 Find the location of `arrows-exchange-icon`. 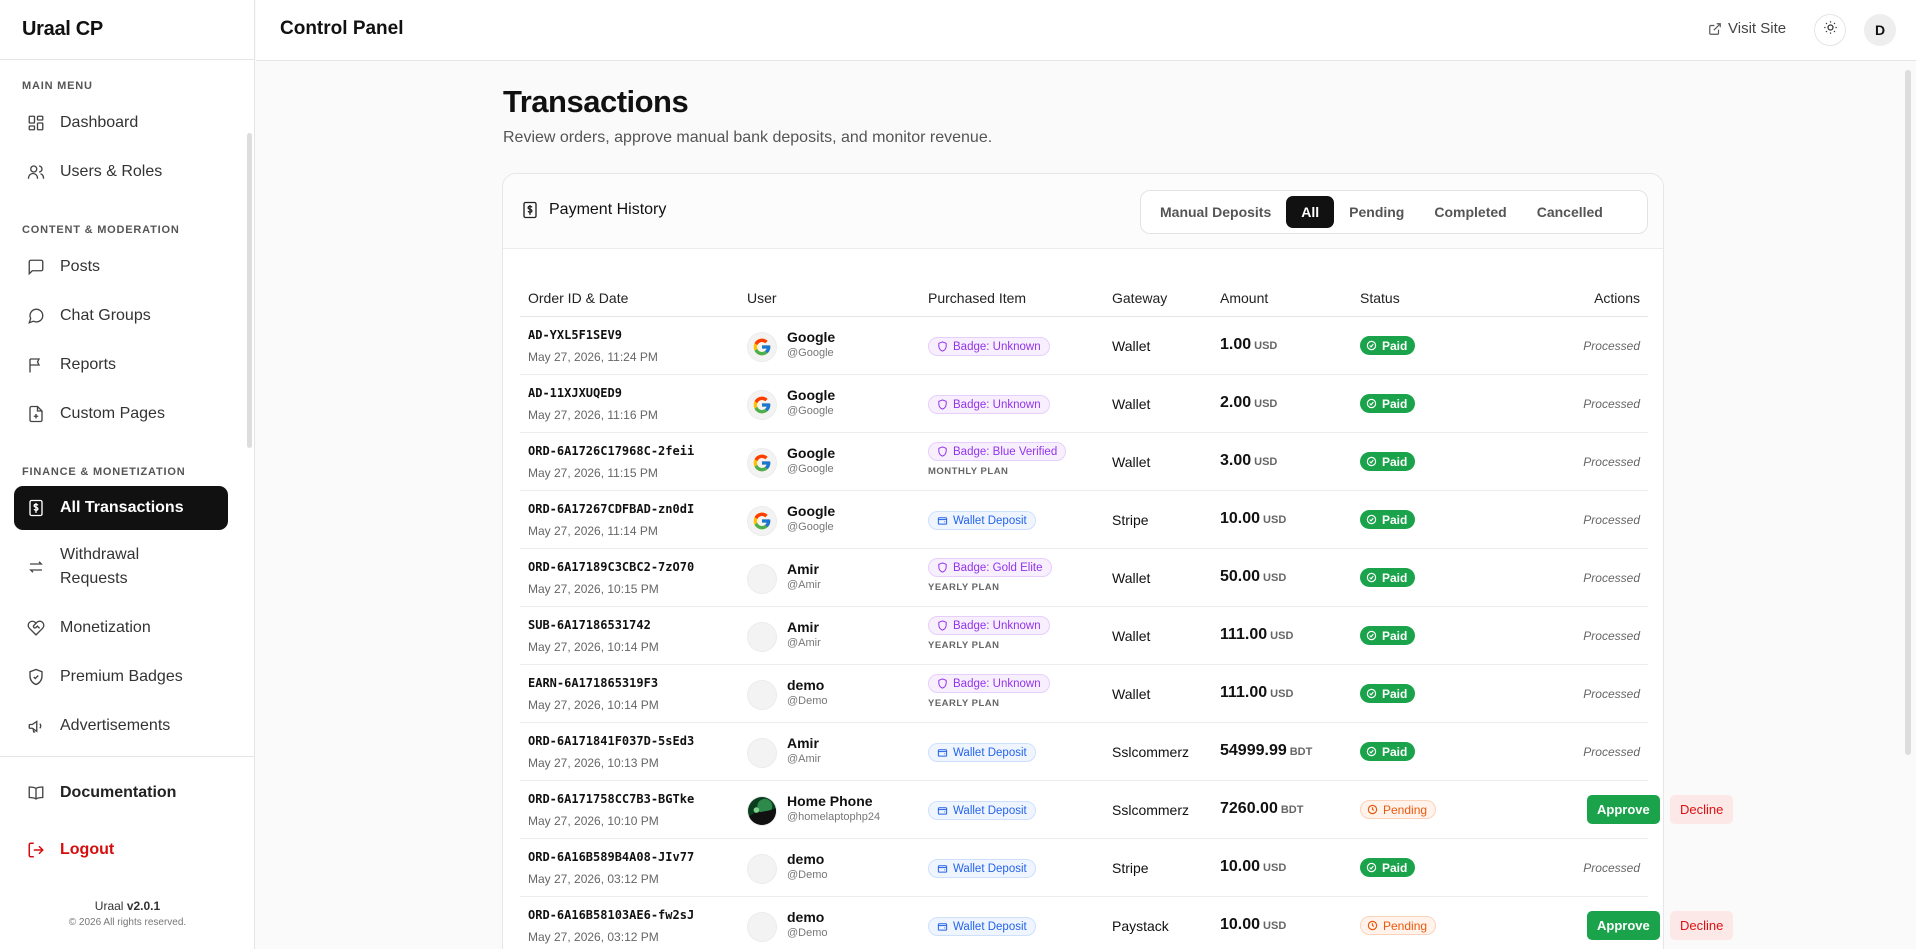

arrows-exchange-icon is located at coordinates (36, 567).